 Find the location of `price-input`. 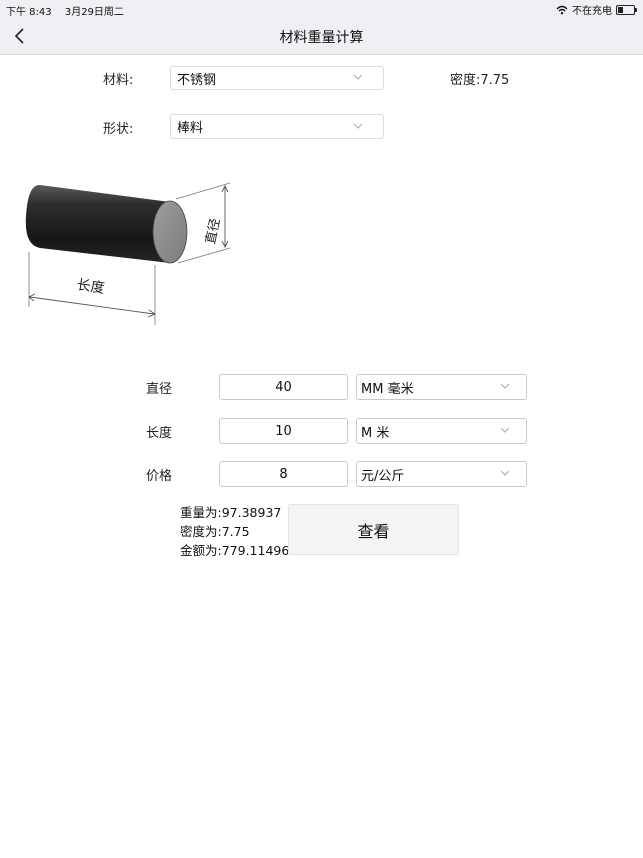

price-input is located at coordinates (283, 474).